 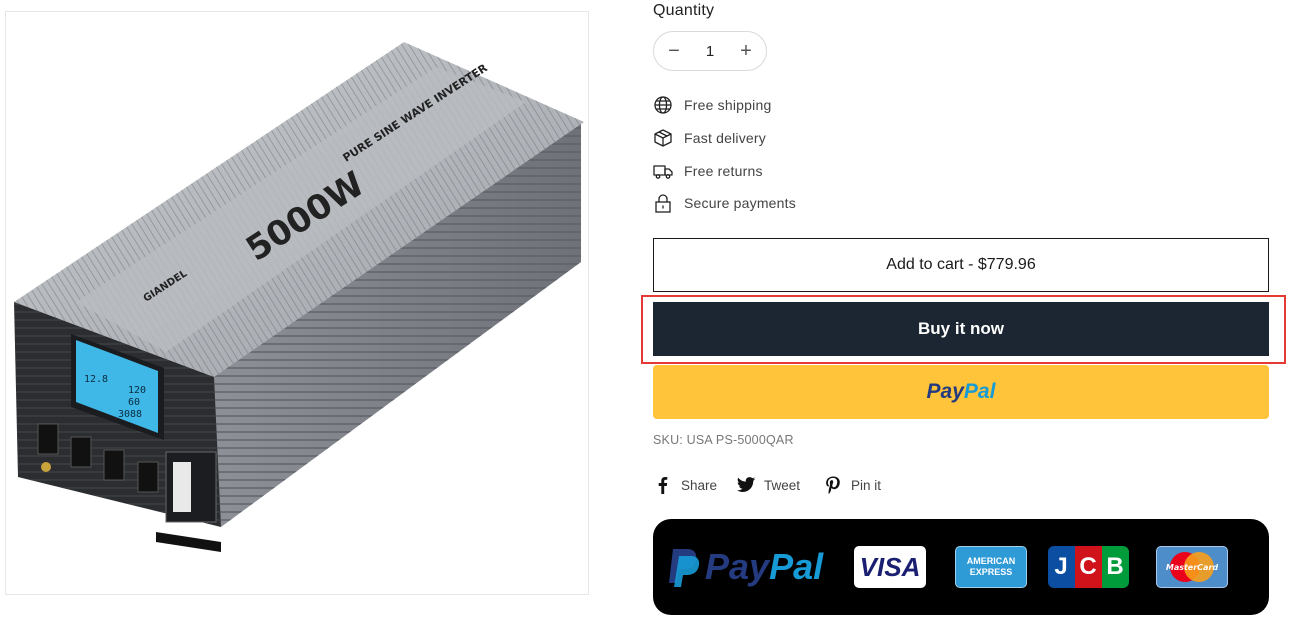 I want to click on feature-secure-payments: Secure payments, so click(x=724, y=203).